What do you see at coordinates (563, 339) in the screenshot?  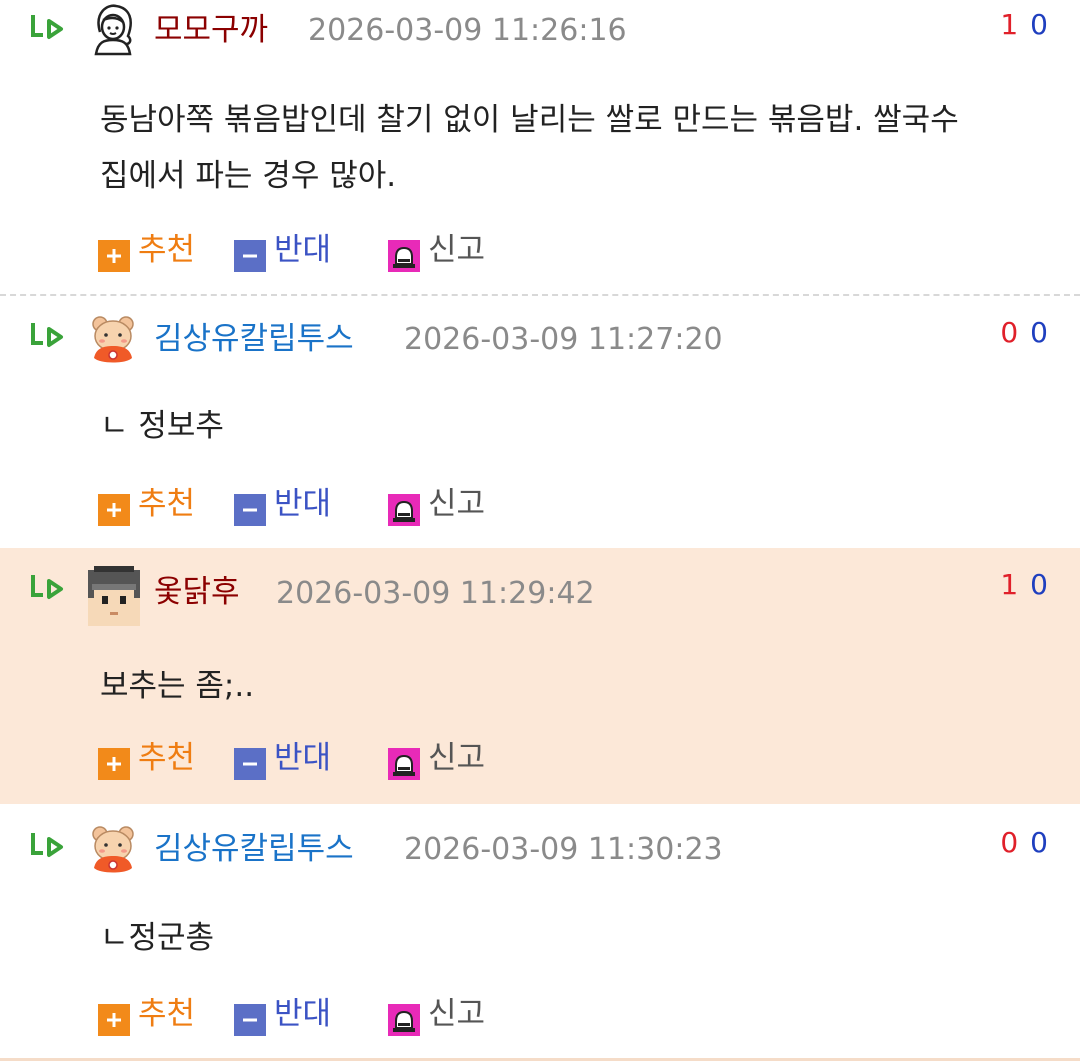 I see `comment-date: 2026-03-09 11:27:20` at bounding box center [563, 339].